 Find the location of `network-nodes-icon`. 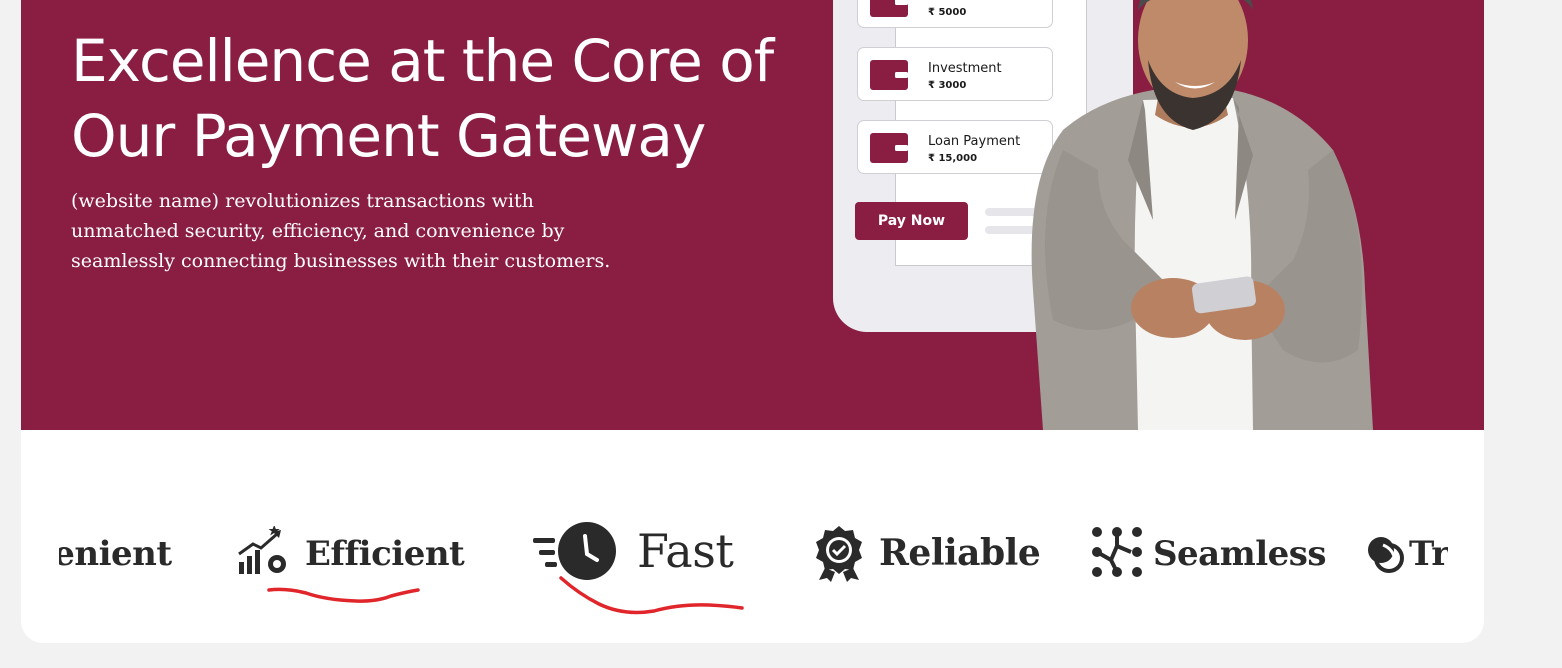

network-nodes-icon is located at coordinates (1117, 552).